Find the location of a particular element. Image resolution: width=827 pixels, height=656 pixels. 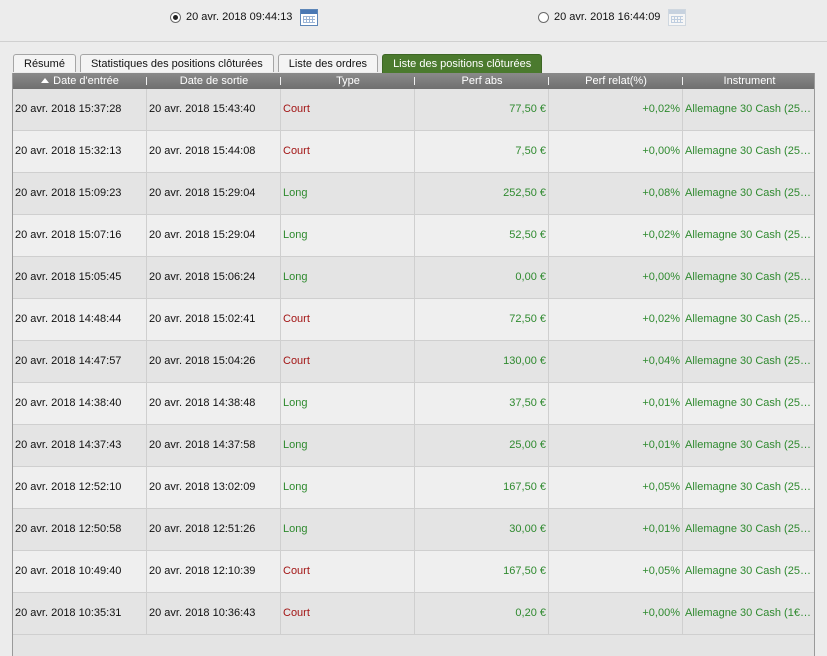

tab-closed-position-stats: Statistiques des positions clôturées is located at coordinates (176, 63).